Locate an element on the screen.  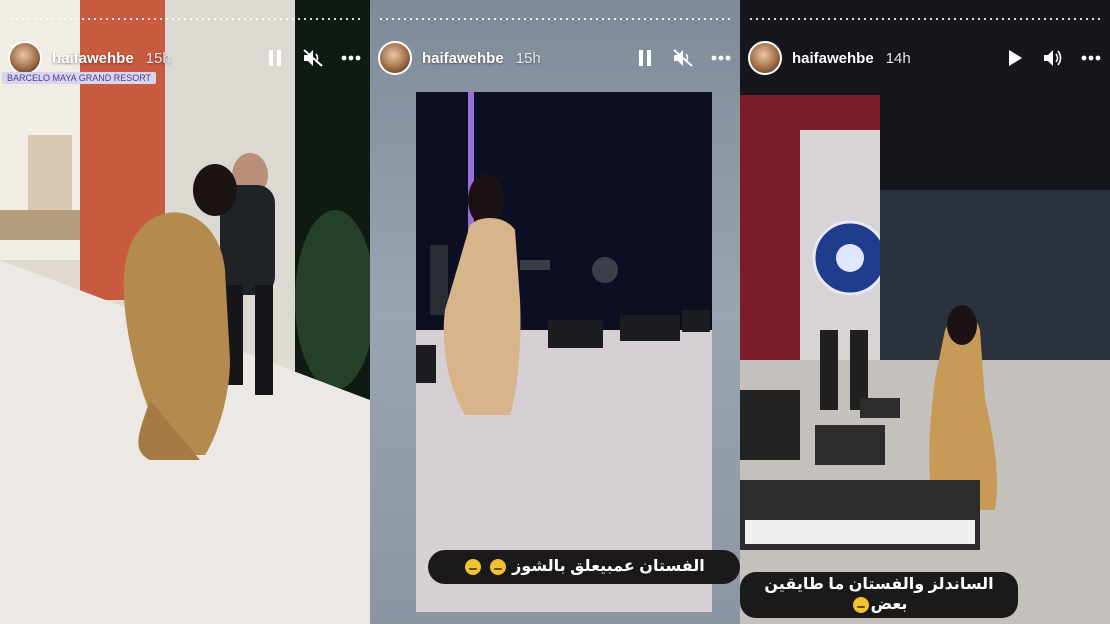
story-caption: الساندلز والفستان ما طايقين بعض is located at coordinates (879, 595).